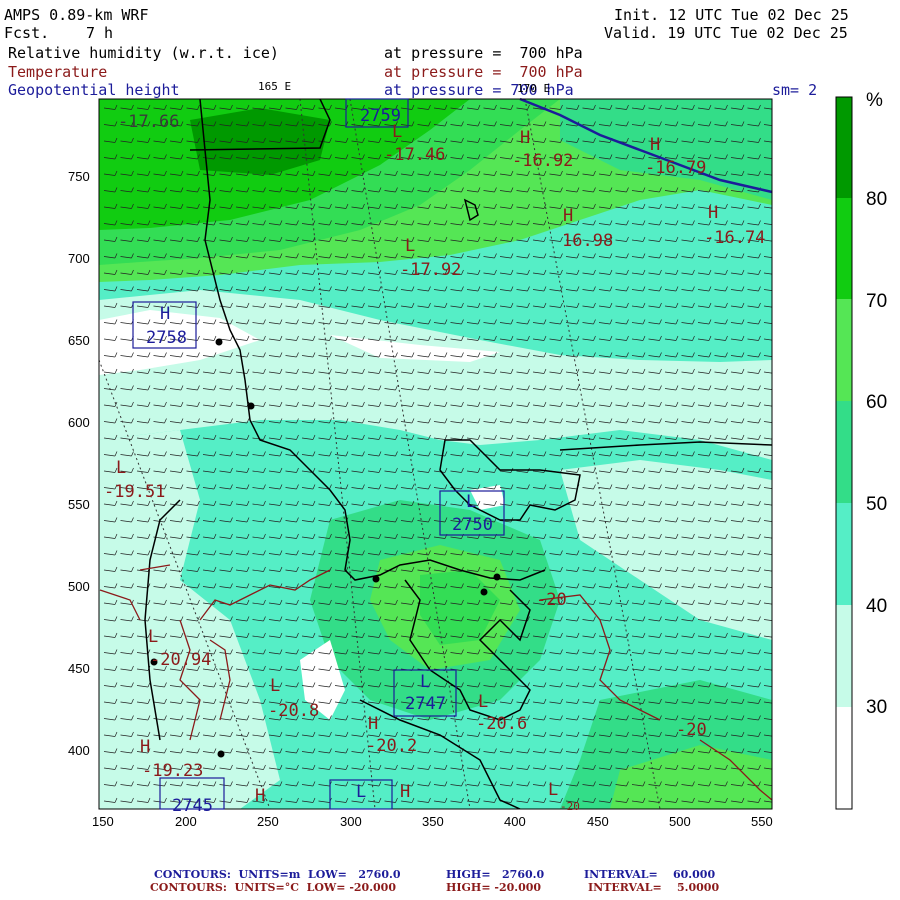  Describe the element at coordinates (654, 887) in the screenshot. I see `footer-temp-interval: INTERVAL= 5.0000` at that location.